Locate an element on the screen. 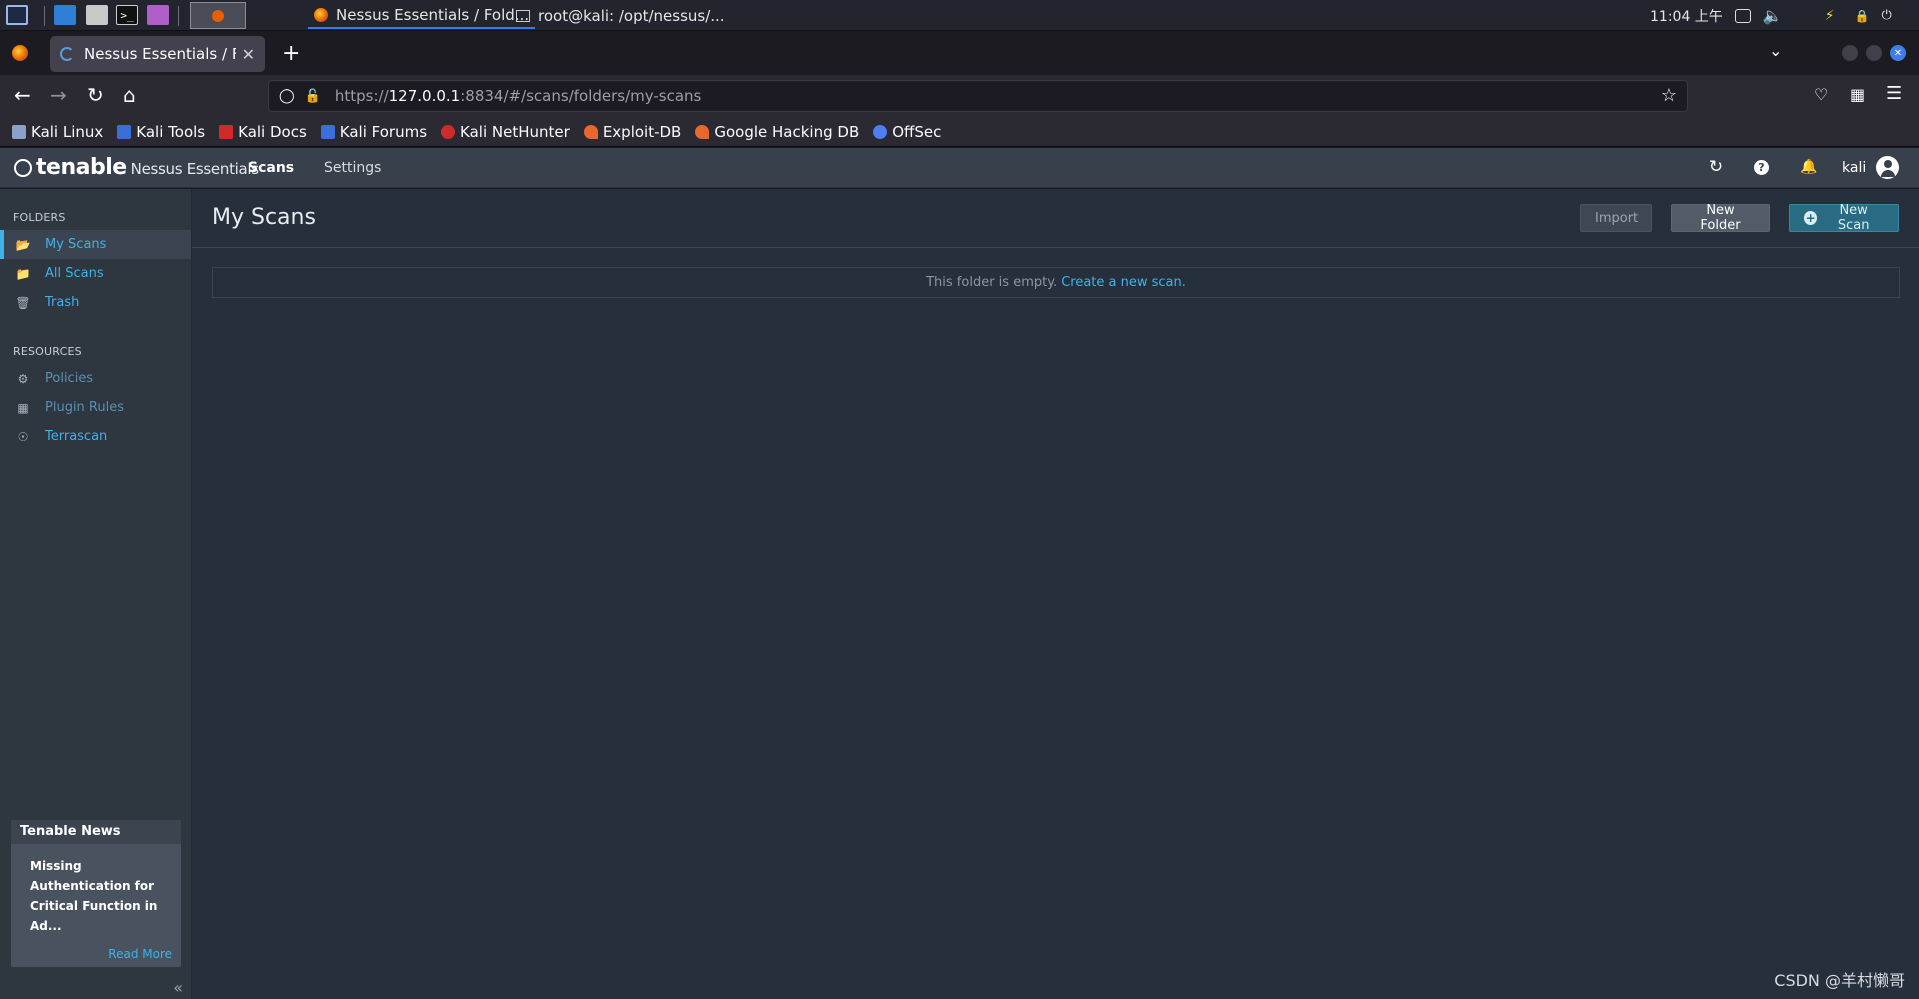 The height and width of the screenshot is (999, 1919). list-tabs-icon: ⌄ is located at coordinates (1775, 50).